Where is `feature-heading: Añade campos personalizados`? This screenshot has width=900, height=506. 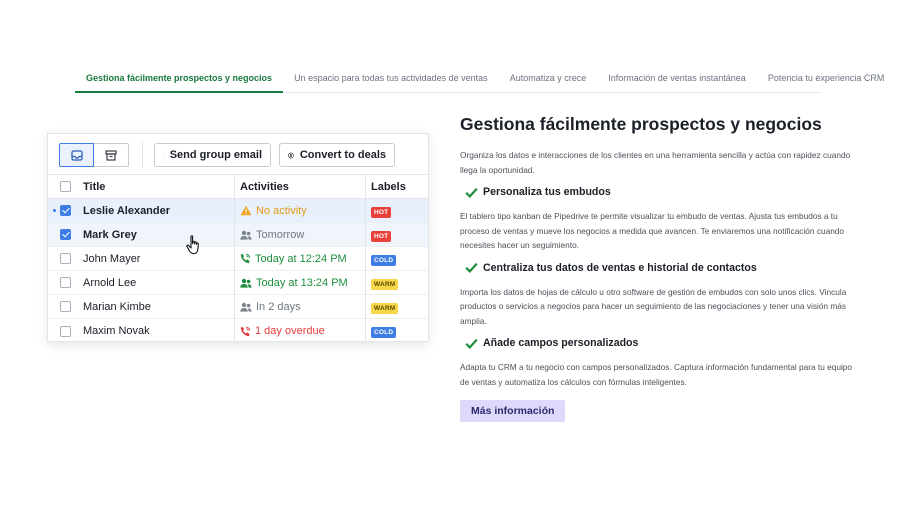 feature-heading: Añade campos personalizados is located at coordinates (660, 343).